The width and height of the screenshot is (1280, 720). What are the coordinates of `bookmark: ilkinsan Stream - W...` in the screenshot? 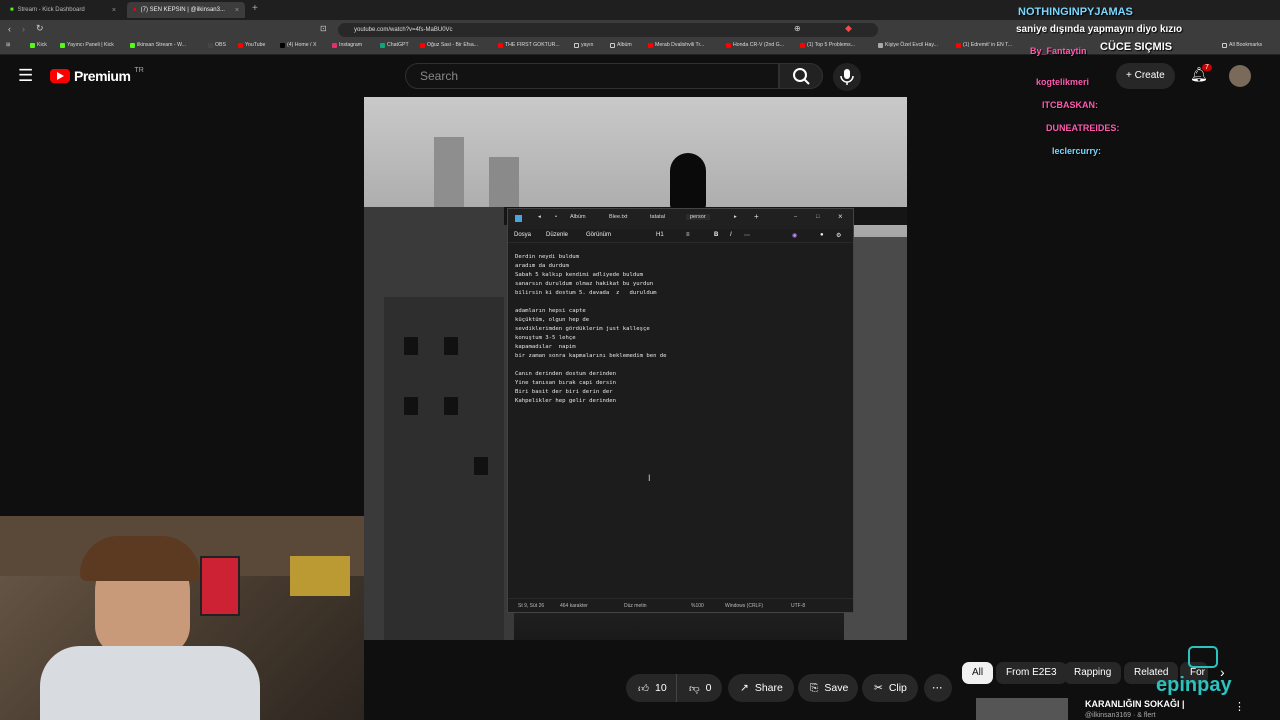 It's located at (158, 45).